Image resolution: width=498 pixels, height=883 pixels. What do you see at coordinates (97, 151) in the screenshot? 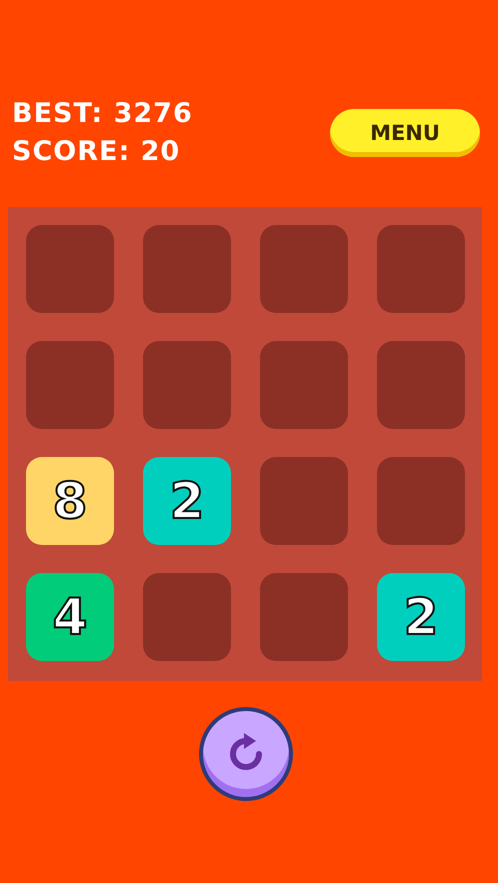
I see `current-score: SCORE: 20` at bounding box center [97, 151].